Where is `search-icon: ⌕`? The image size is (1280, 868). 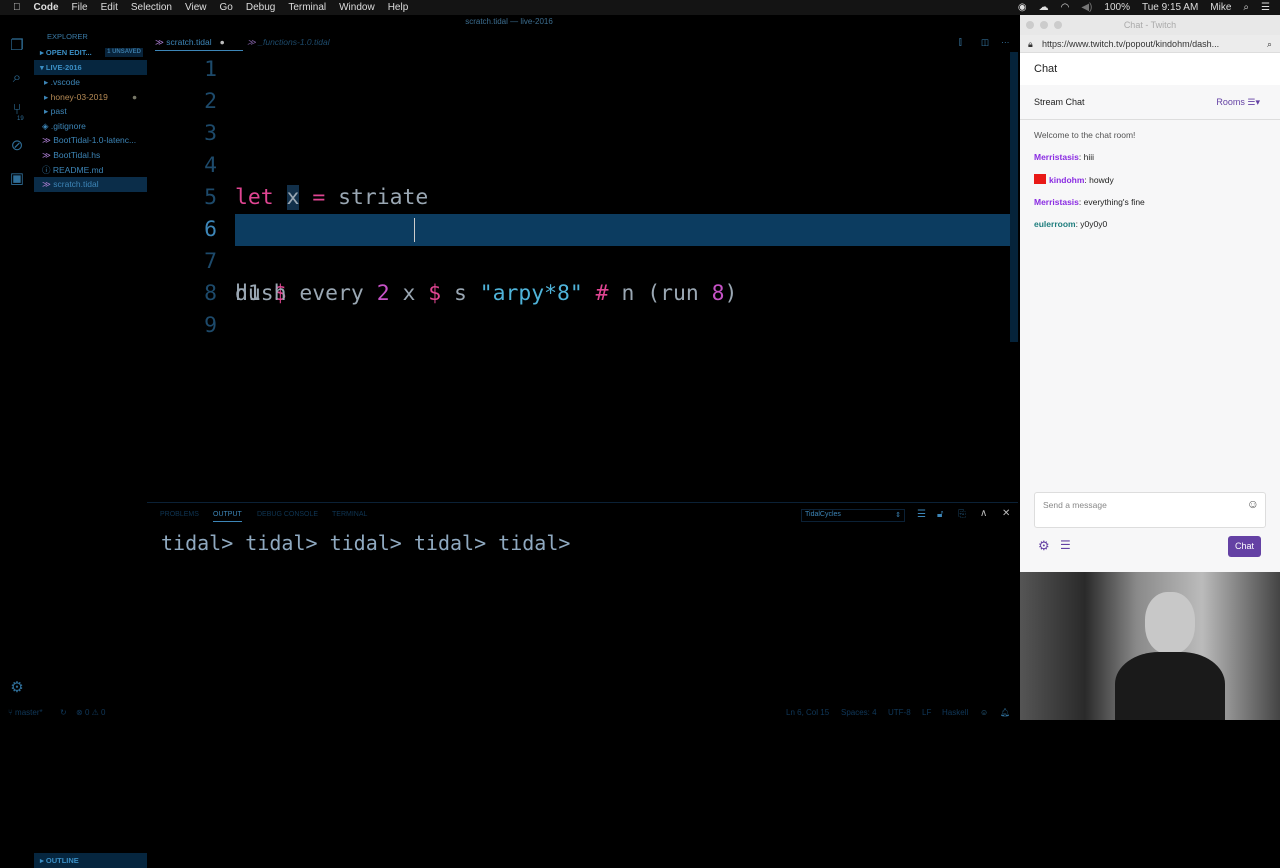
search-icon: ⌕ is located at coordinates (17, 78).